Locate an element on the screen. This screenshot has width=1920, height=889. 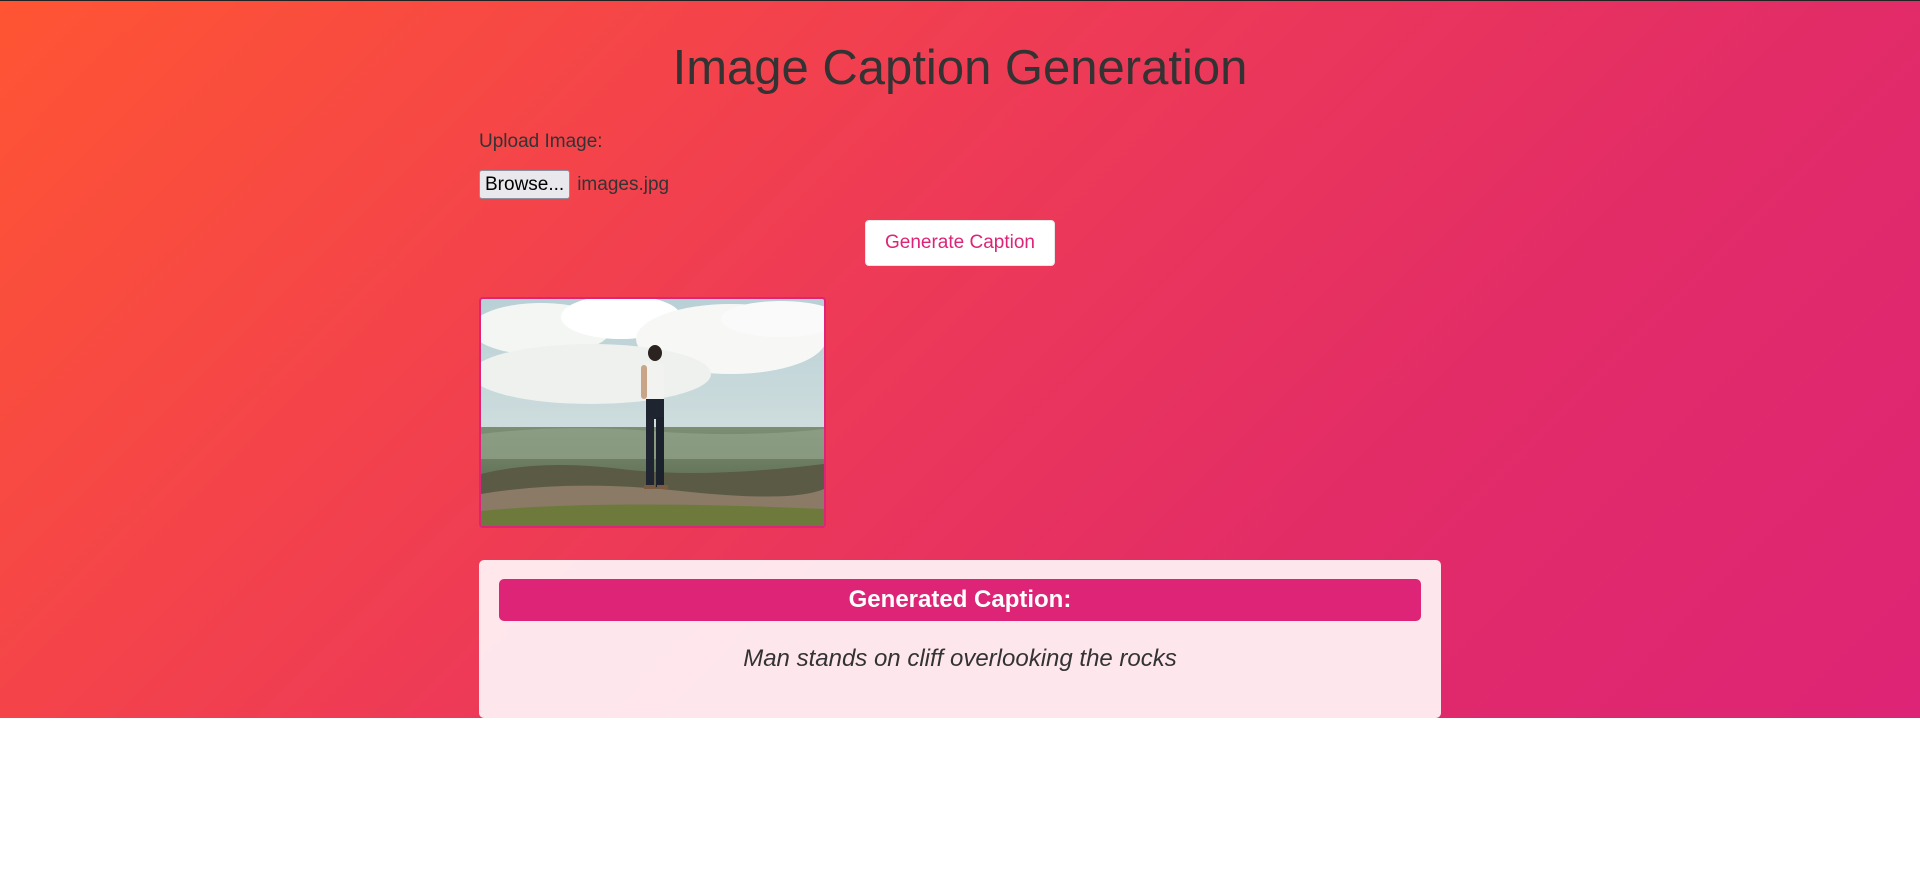
preview-photo is located at coordinates (652, 412).